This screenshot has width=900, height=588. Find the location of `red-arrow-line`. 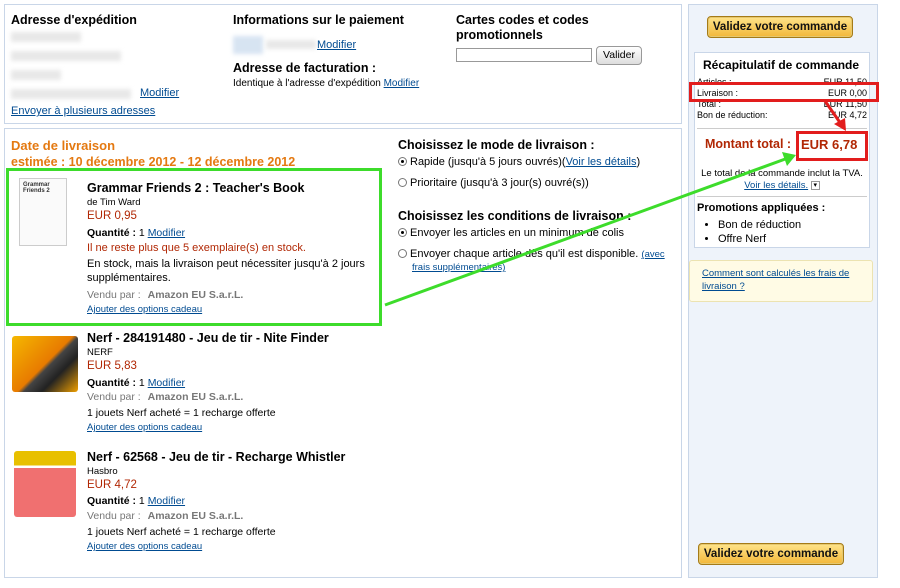

red-arrow-line is located at coordinates (833, 112).